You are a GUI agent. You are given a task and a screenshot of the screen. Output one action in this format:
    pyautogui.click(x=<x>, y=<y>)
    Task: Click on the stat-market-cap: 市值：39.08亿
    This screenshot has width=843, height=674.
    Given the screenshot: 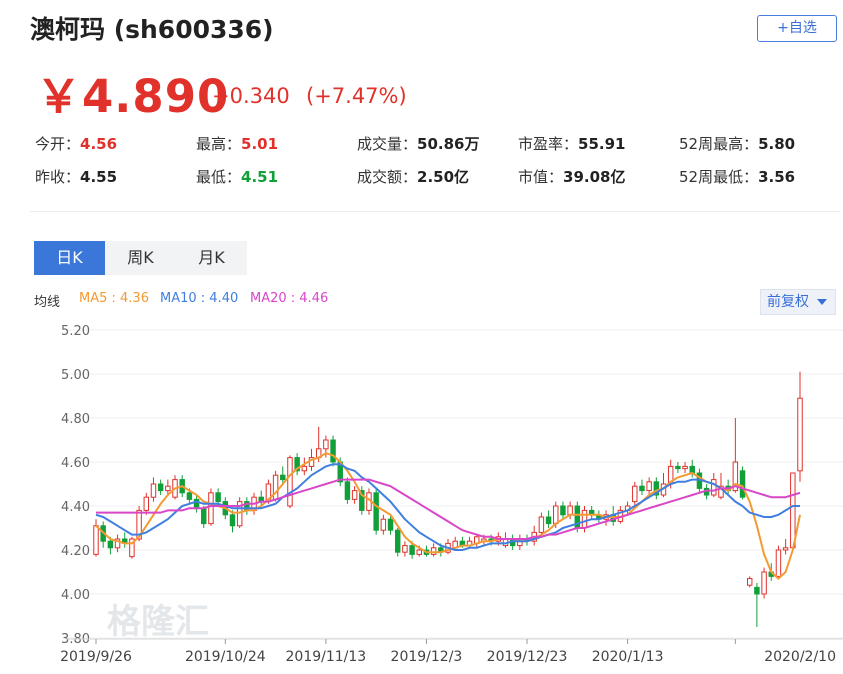 What is the action you would take?
    pyautogui.click(x=572, y=177)
    